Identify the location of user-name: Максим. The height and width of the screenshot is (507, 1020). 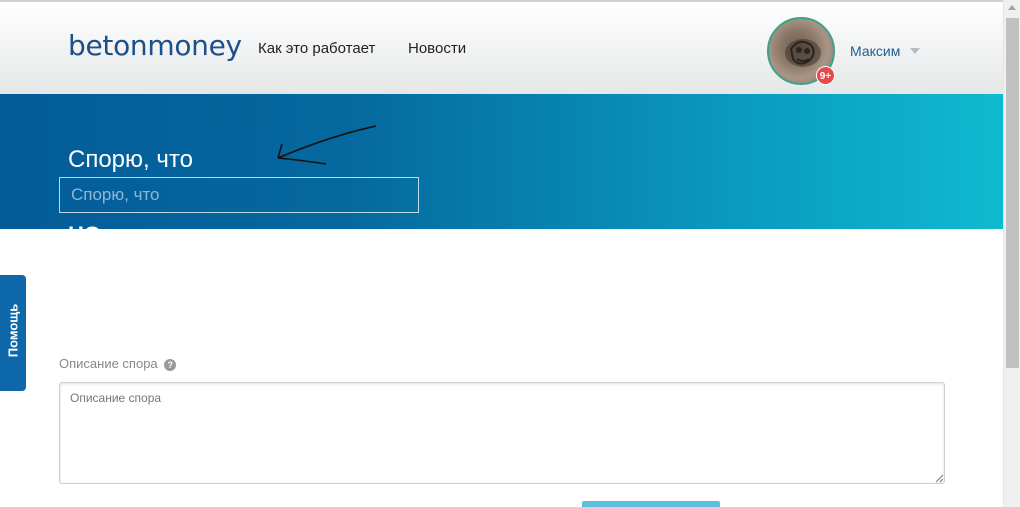
(875, 51).